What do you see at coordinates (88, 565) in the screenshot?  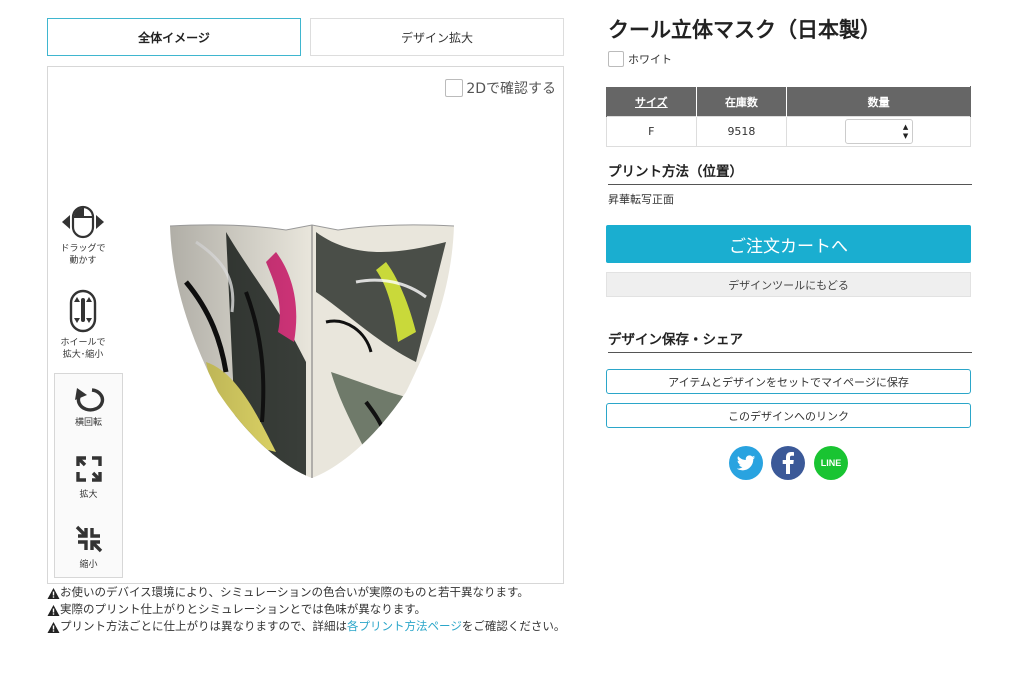 I see `zoom-out-label: 縮小` at bounding box center [88, 565].